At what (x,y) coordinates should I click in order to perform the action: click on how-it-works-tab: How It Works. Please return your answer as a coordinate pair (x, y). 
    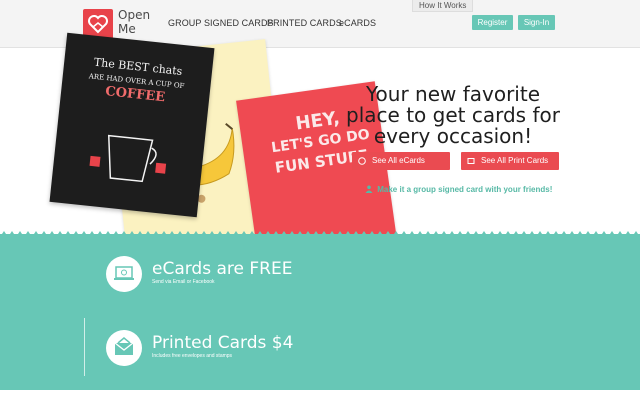
    Looking at the image, I should click on (443, 6).